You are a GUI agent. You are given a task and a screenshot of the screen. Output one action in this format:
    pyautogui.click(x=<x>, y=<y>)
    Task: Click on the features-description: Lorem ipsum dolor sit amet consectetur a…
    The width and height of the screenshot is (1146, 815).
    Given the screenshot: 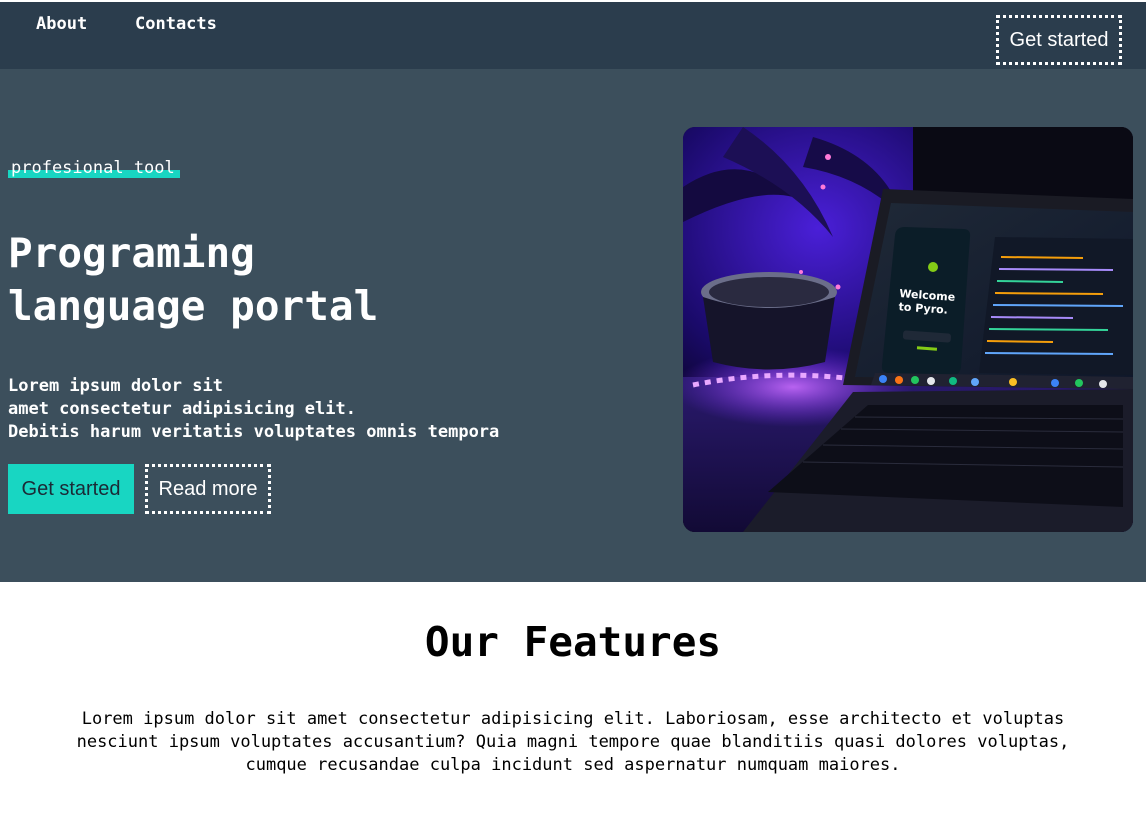 What is the action you would take?
    pyautogui.click(x=573, y=742)
    